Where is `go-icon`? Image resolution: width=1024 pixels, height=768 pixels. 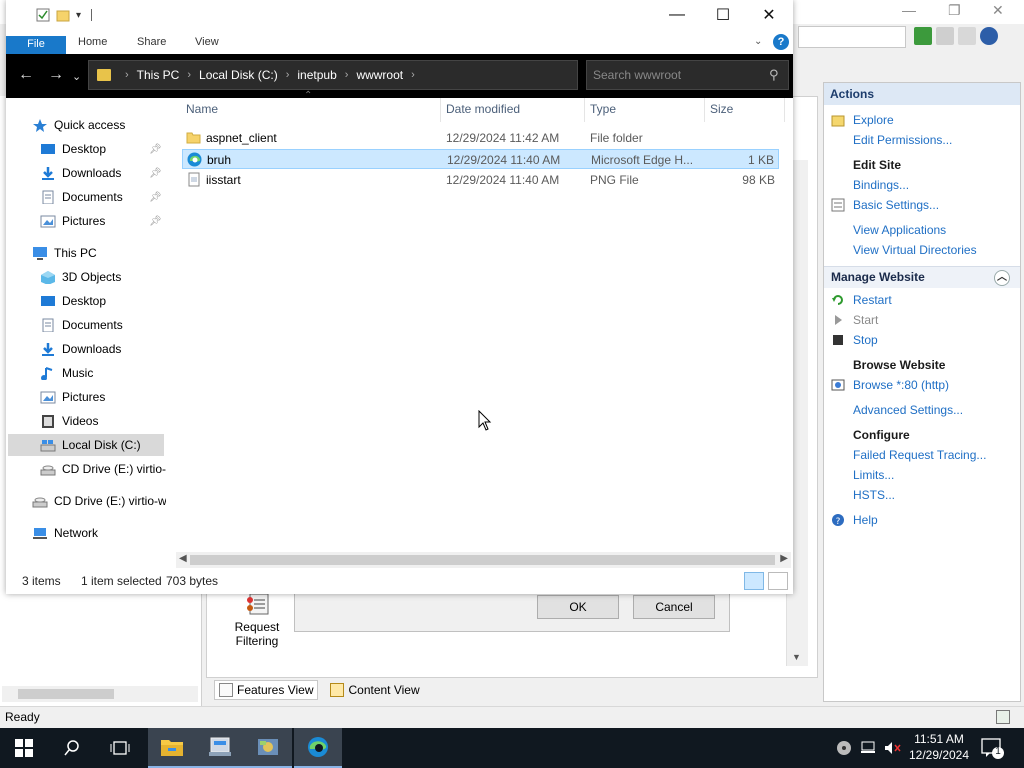 go-icon is located at coordinates (923, 36).